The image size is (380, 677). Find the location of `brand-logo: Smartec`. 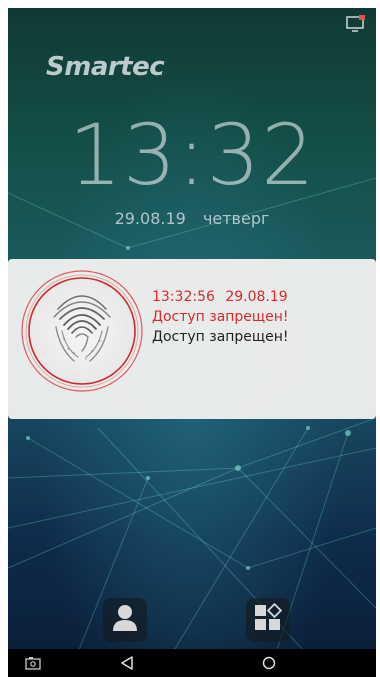

brand-logo: Smartec is located at coordinates (105, 67).